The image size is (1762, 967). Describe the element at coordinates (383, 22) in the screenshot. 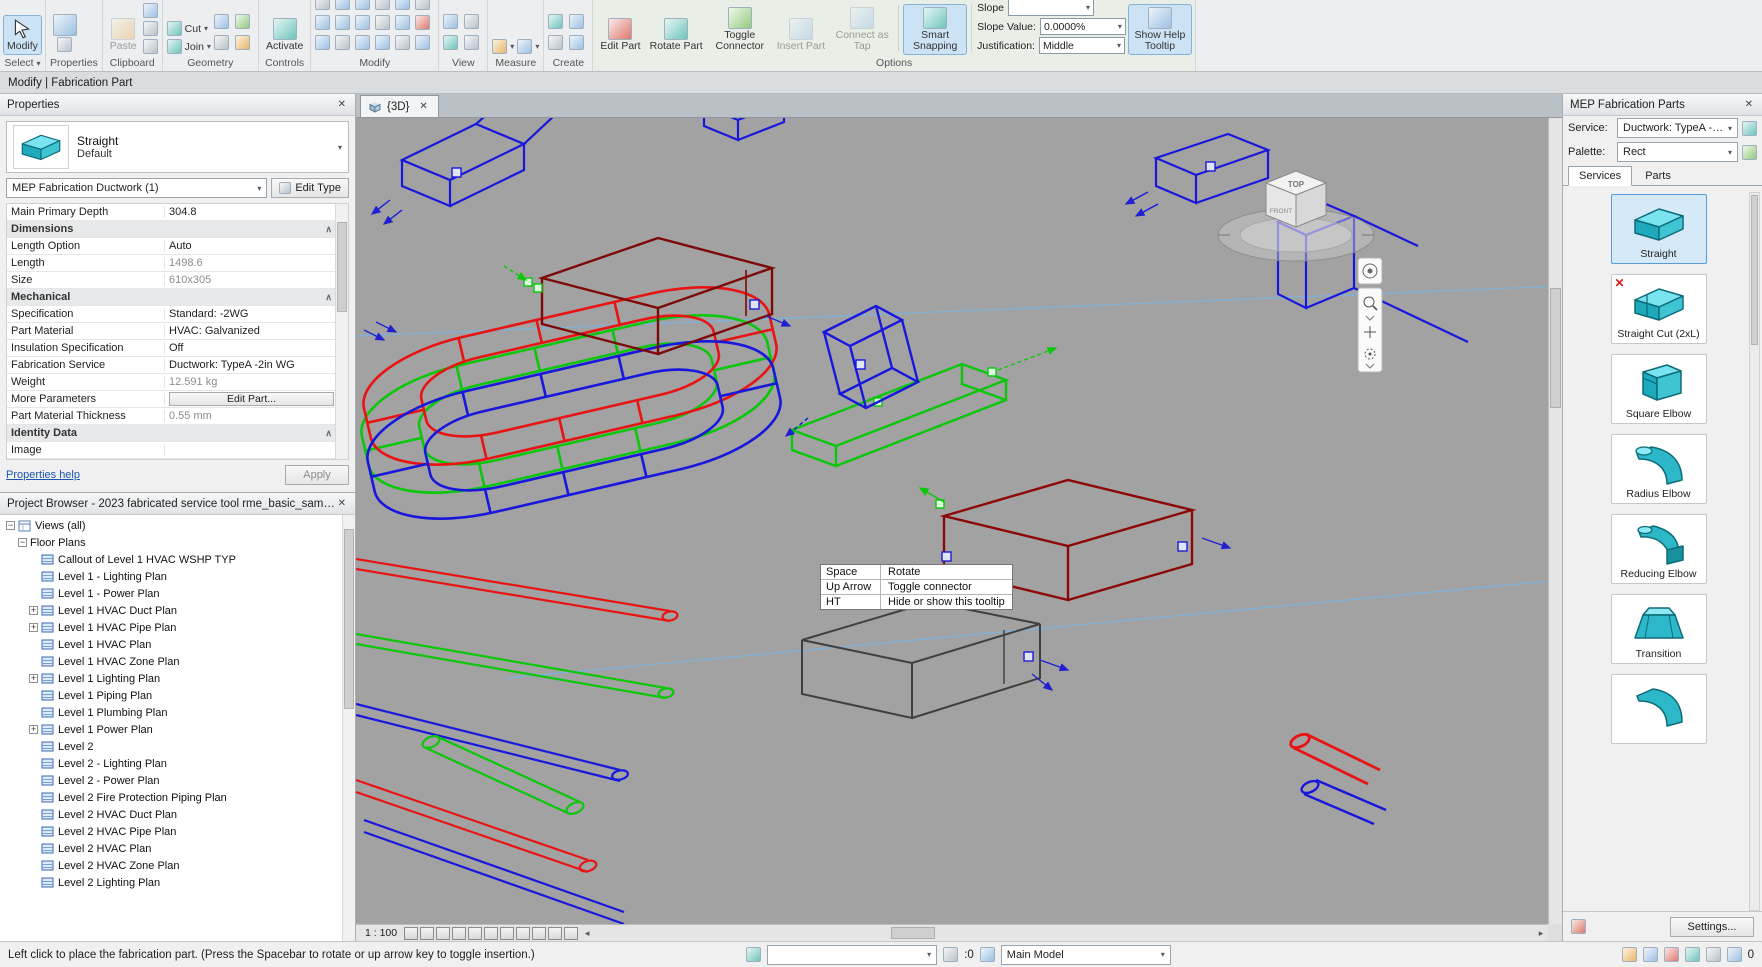

I see `array-icon` at that location.